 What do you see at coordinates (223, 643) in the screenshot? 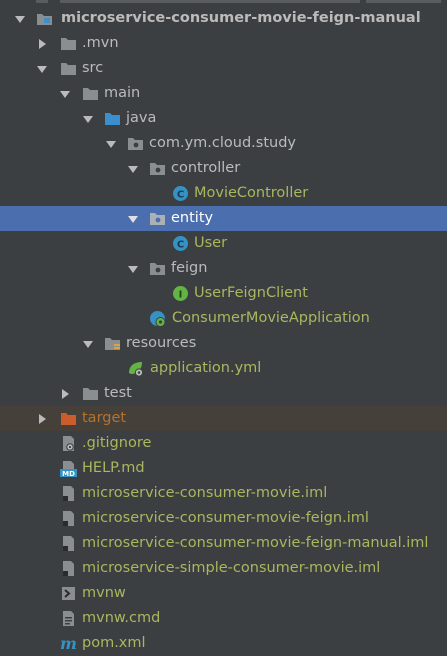
I see `tree-node-pom-xml: m pom.xml` at bounding box center [223, 643].